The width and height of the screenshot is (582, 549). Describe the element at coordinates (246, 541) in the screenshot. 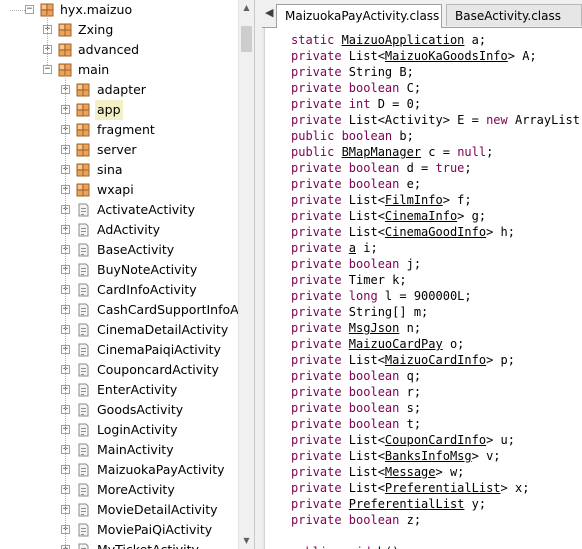

I see `scroll-down-arrow-icon: ▼` at that location.